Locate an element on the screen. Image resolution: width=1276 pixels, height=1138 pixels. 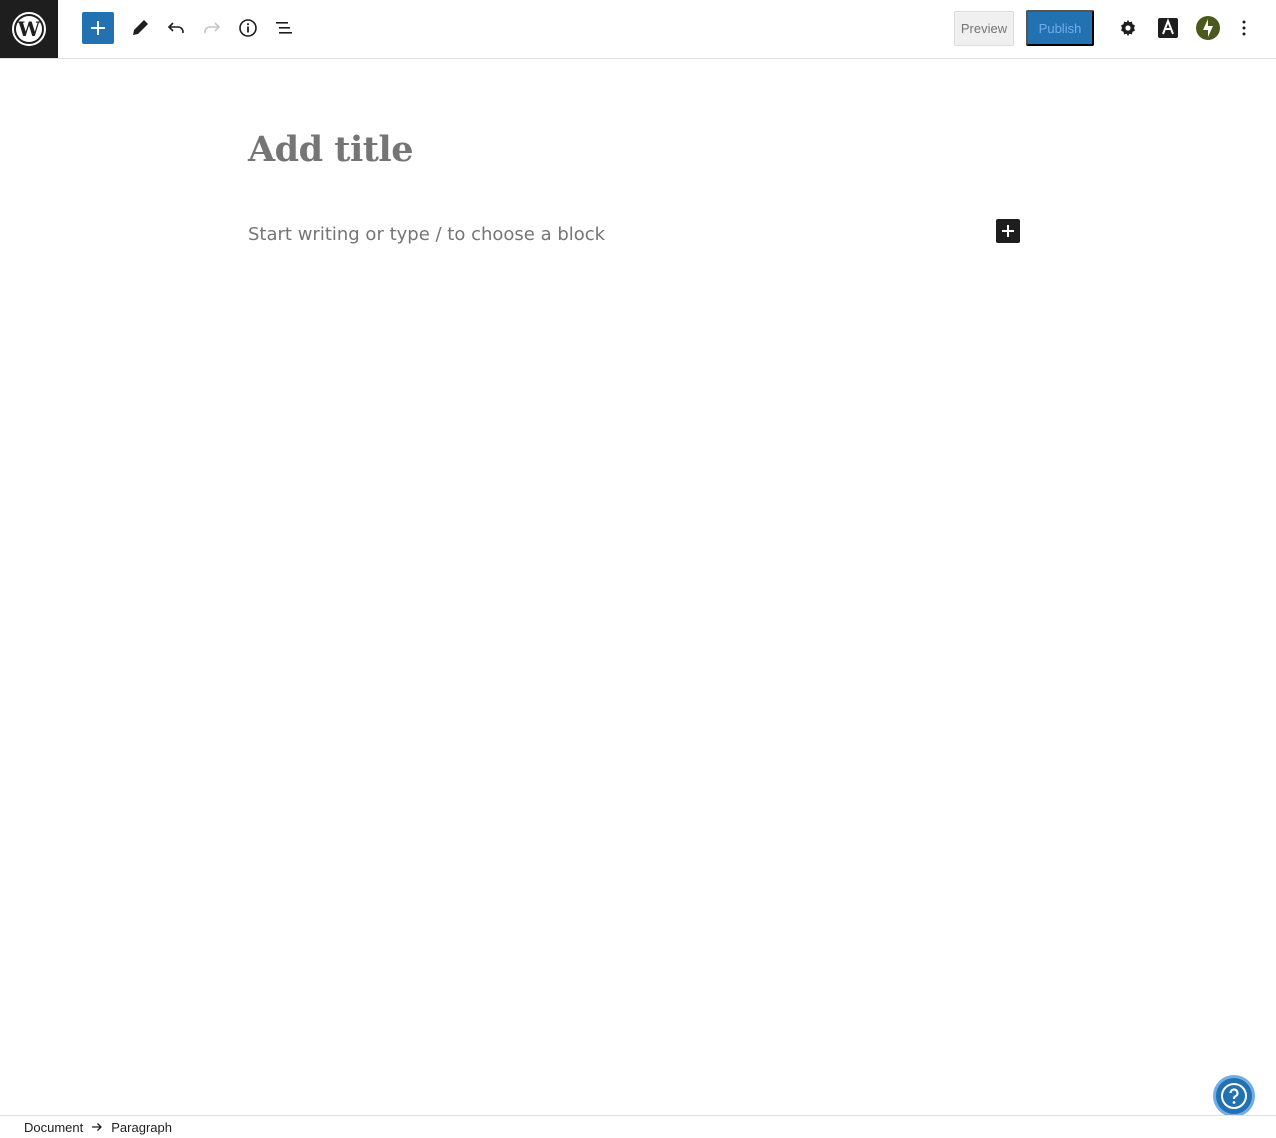
options-button is located at coordinates (1244, 28).